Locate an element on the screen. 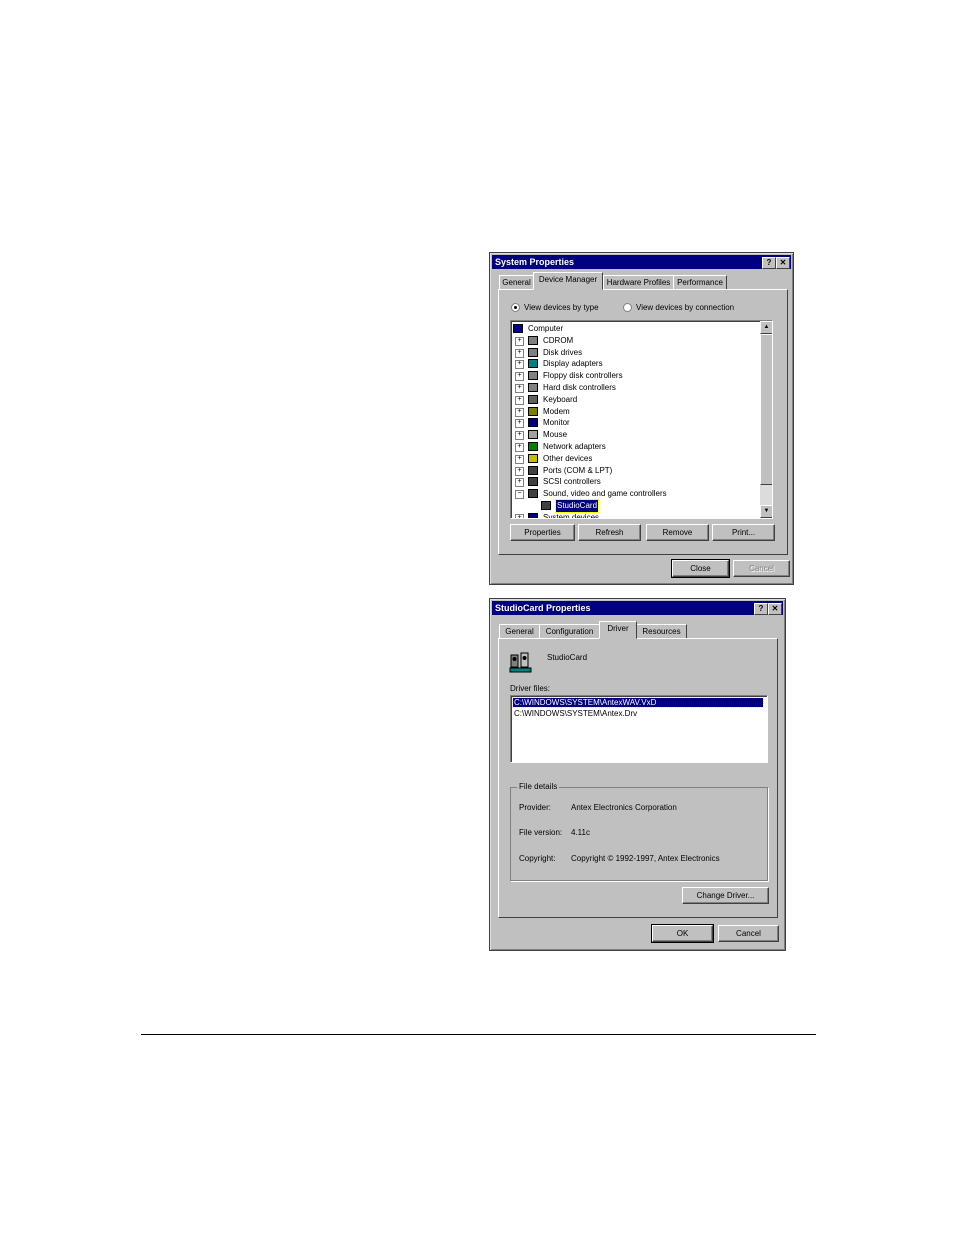  properties-button: Properties is located at coordinates (542, 532).